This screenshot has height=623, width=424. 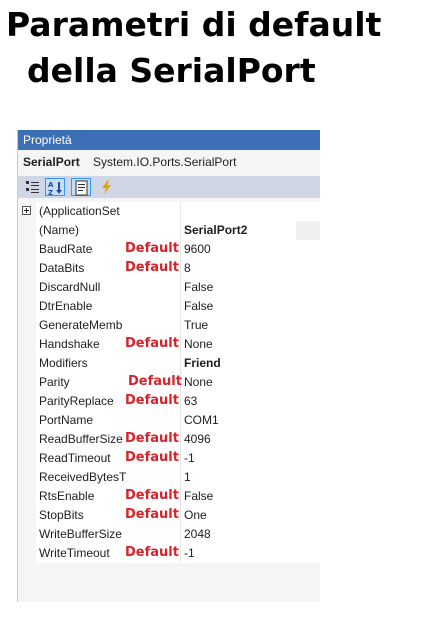 What do you see at coordinates (33, 187) in the screenshot?
I see `categorized-button` at bounding box center [33, 187].